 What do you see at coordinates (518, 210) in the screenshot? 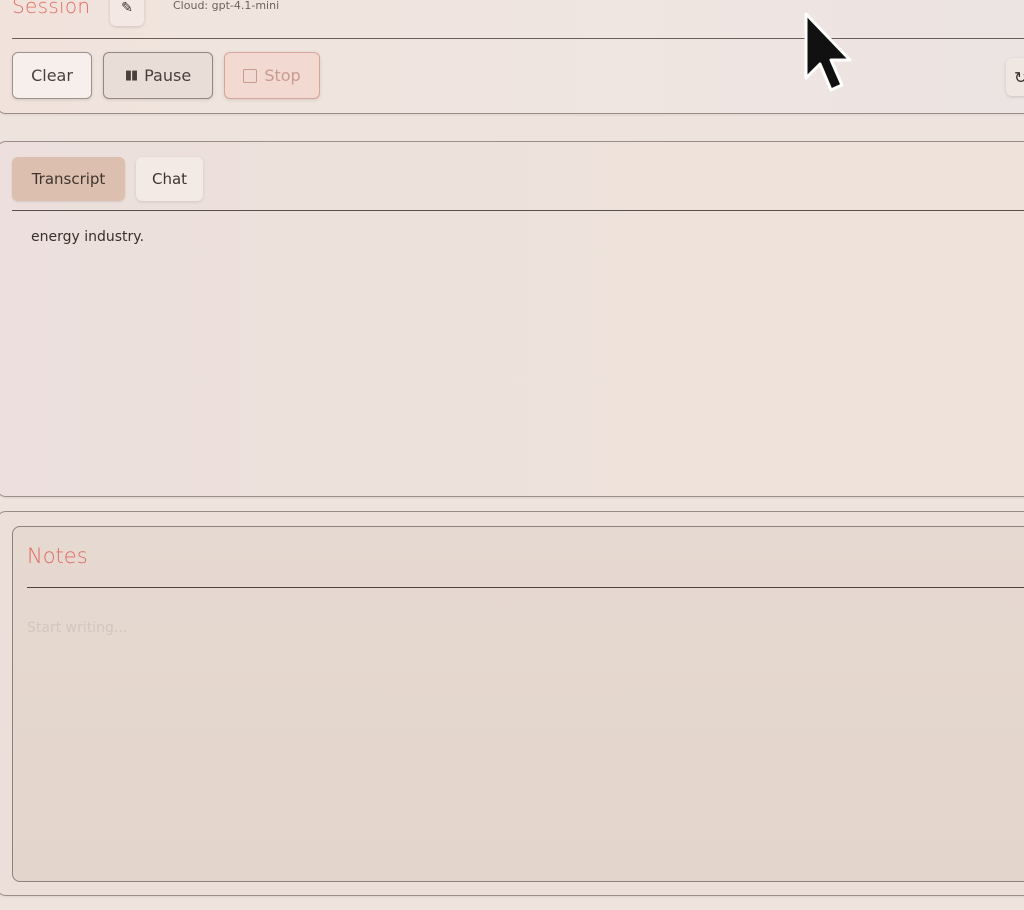
I see `tabs-divider` at bounding box center [518, 210].